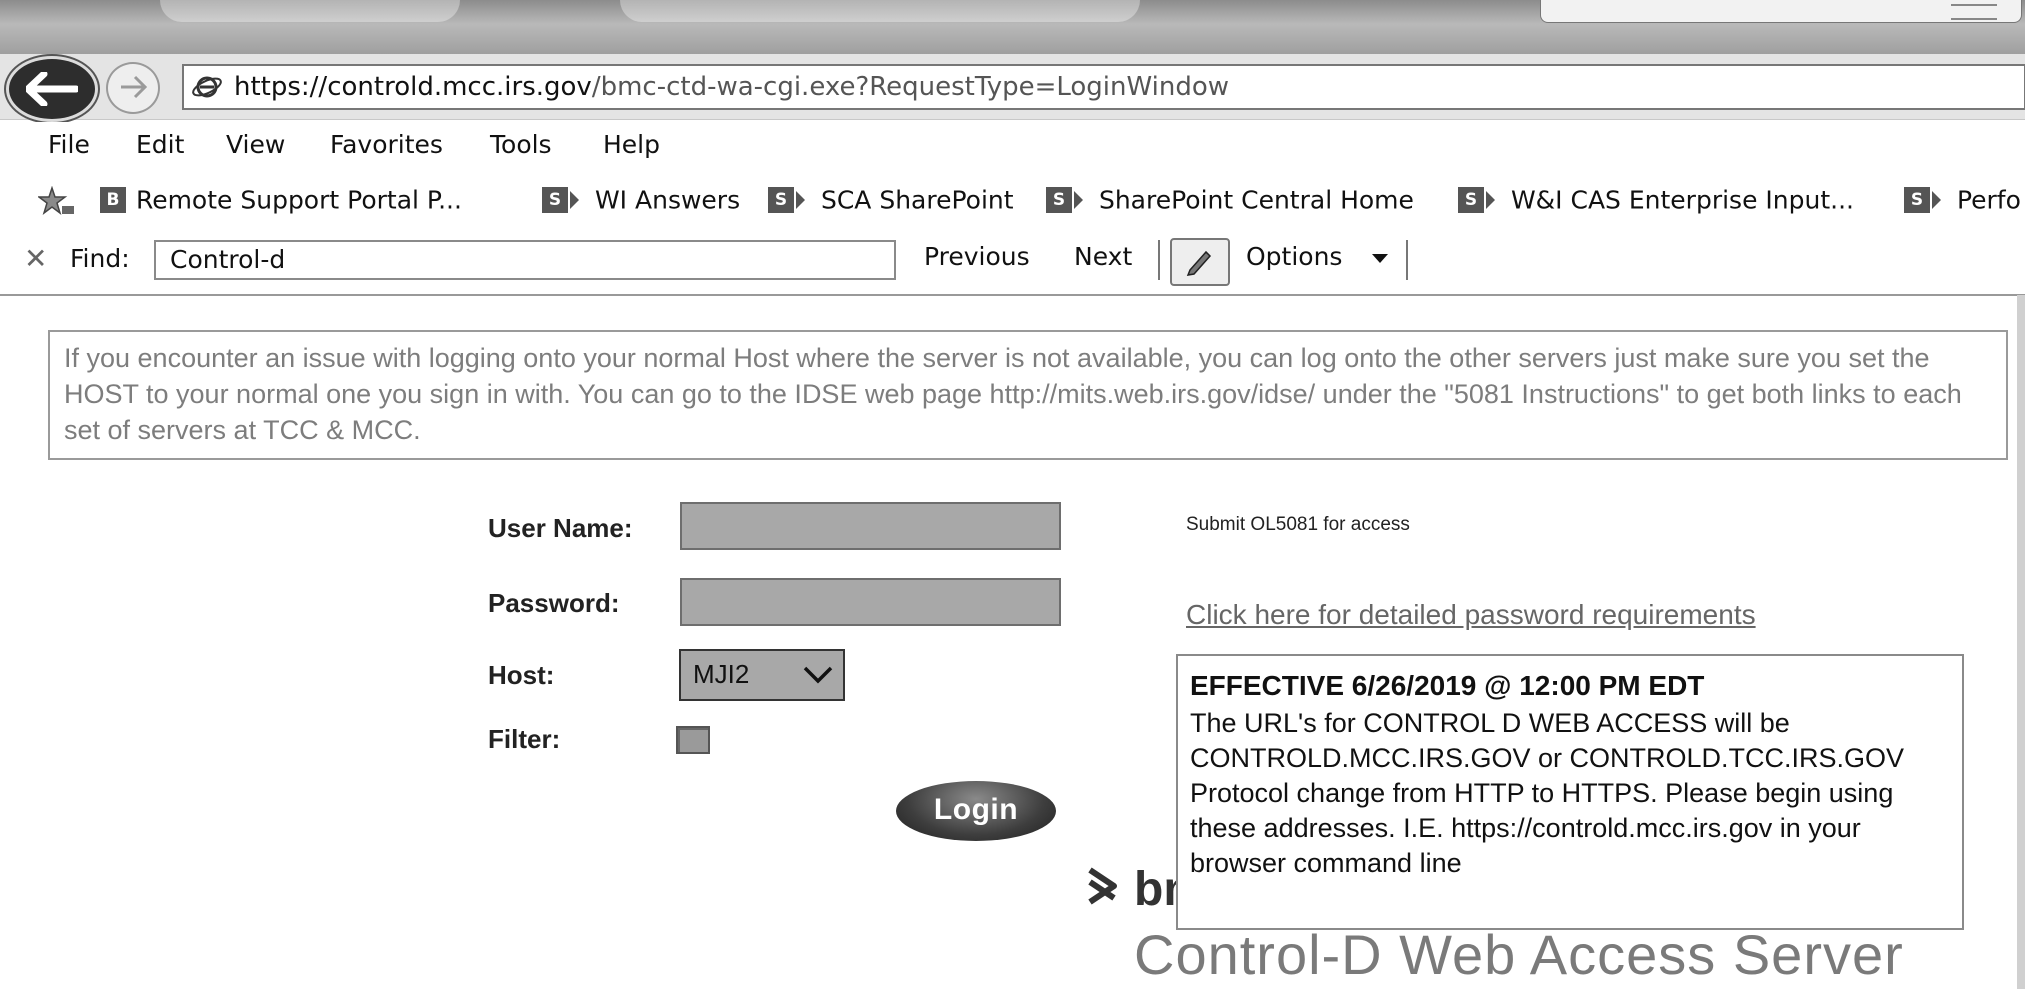  Describe the element at coordinates (1781, 11) in the screenshot. I see `browser-tab` at that location.